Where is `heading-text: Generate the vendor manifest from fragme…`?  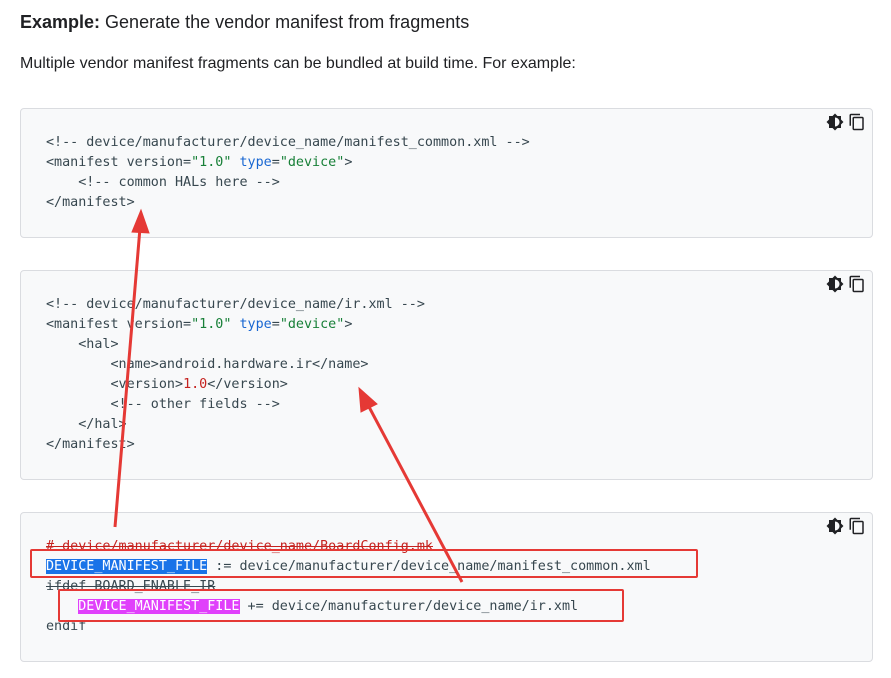
heading-text: Generate the vendor manifest from fragme… is located at coordinates (285, 22).